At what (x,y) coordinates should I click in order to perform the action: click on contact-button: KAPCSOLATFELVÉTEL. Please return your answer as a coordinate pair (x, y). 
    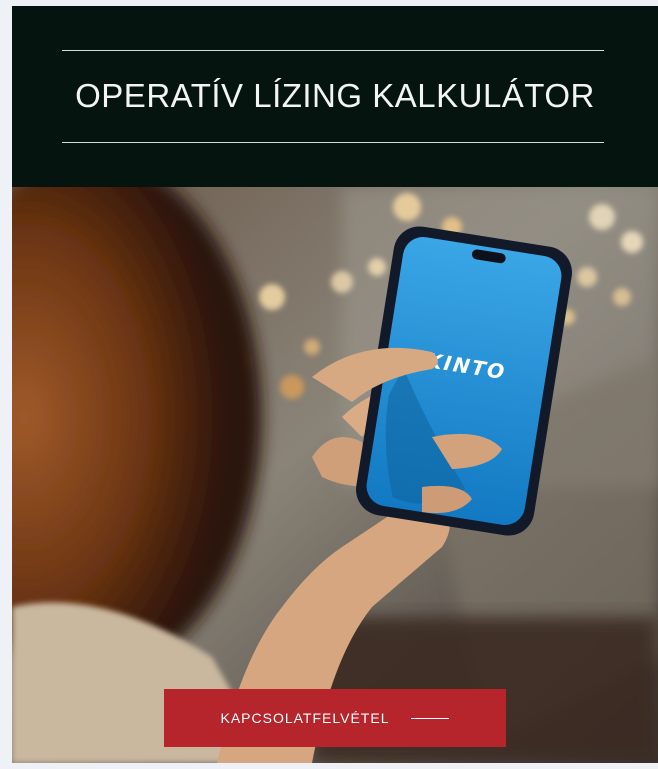
    Looking at the image, I should click on (335, 718).